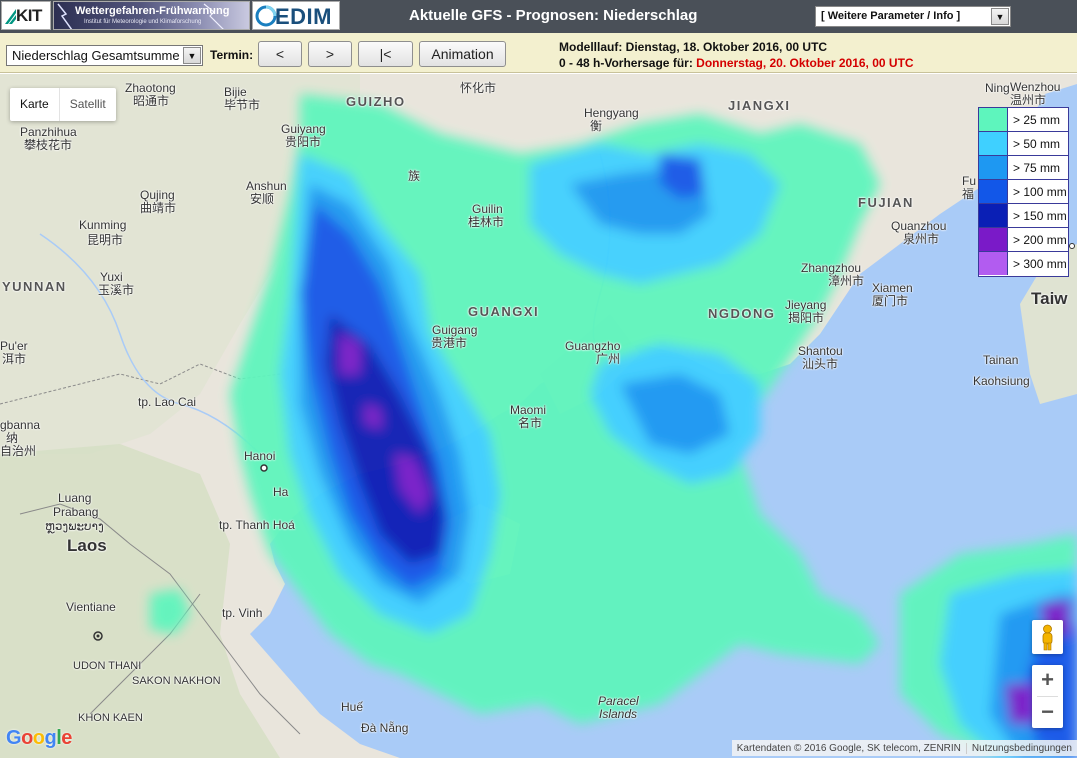 This screenshot has height=758, width=1077. What do you see at coordinates (1040, 216) in the screenshot?
I see `legend-label: > 150 mm` at bounding box center [1040, 216].